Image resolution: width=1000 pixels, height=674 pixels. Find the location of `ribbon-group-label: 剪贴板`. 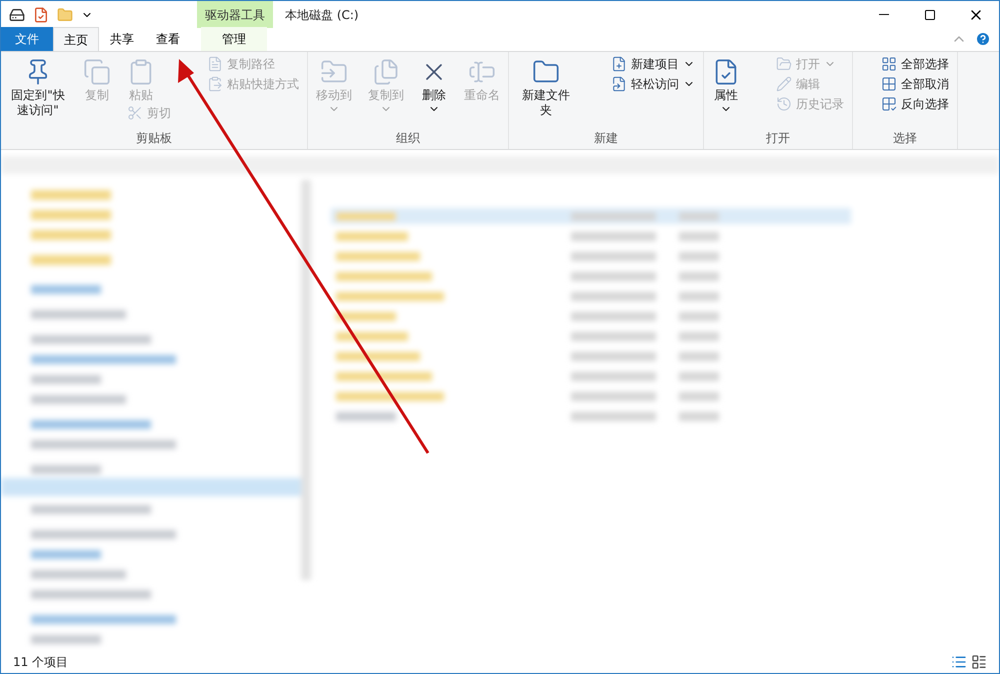

ribbon-group-label: 剪贴板 is located at coordinates (154, 139).